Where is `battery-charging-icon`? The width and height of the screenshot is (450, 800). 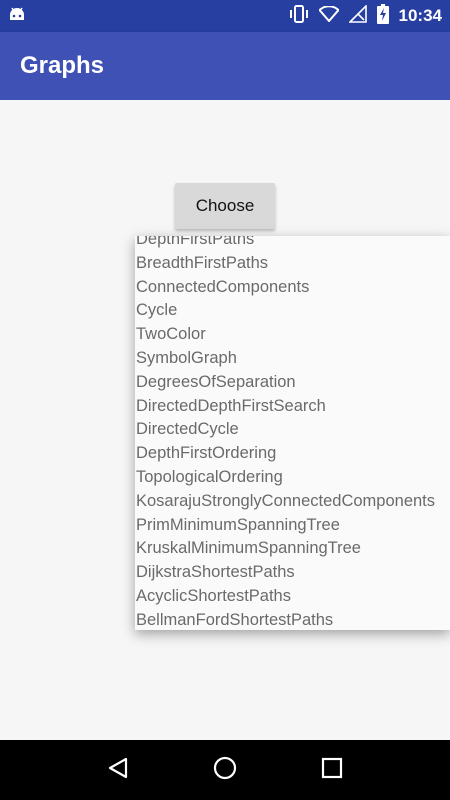
battery-charging-icon is located at coordinates (382, 16).